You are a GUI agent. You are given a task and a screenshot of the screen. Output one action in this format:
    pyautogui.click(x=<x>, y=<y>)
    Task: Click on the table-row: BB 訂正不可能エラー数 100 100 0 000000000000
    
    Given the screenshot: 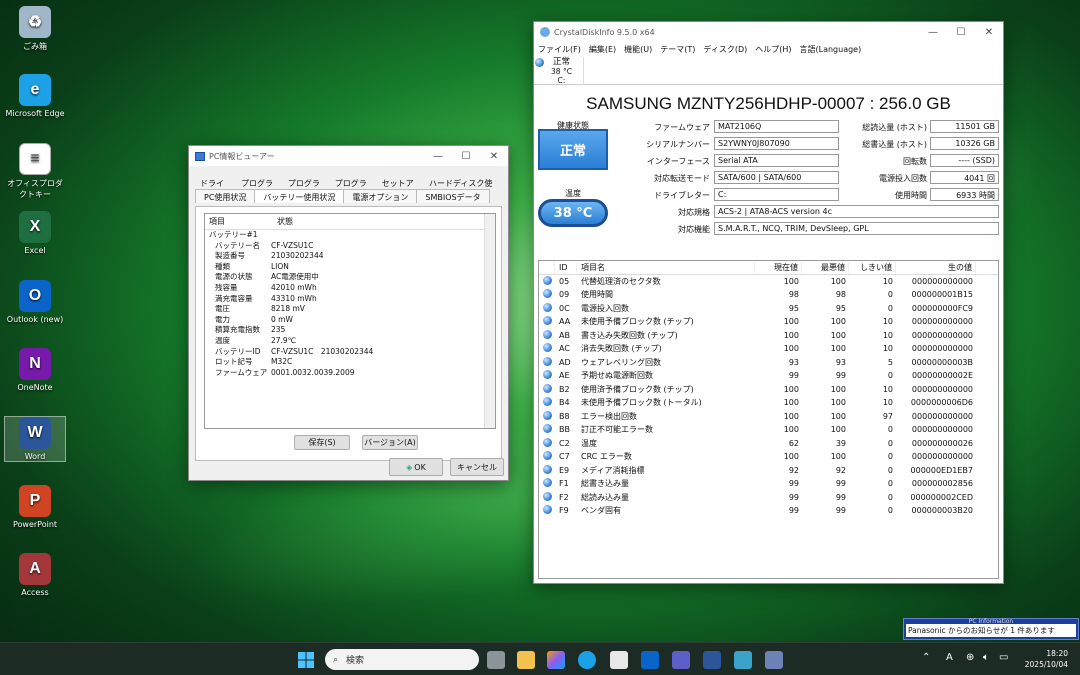 What is the action you would take?
    pyautogui.click(x=768, y=430)
    